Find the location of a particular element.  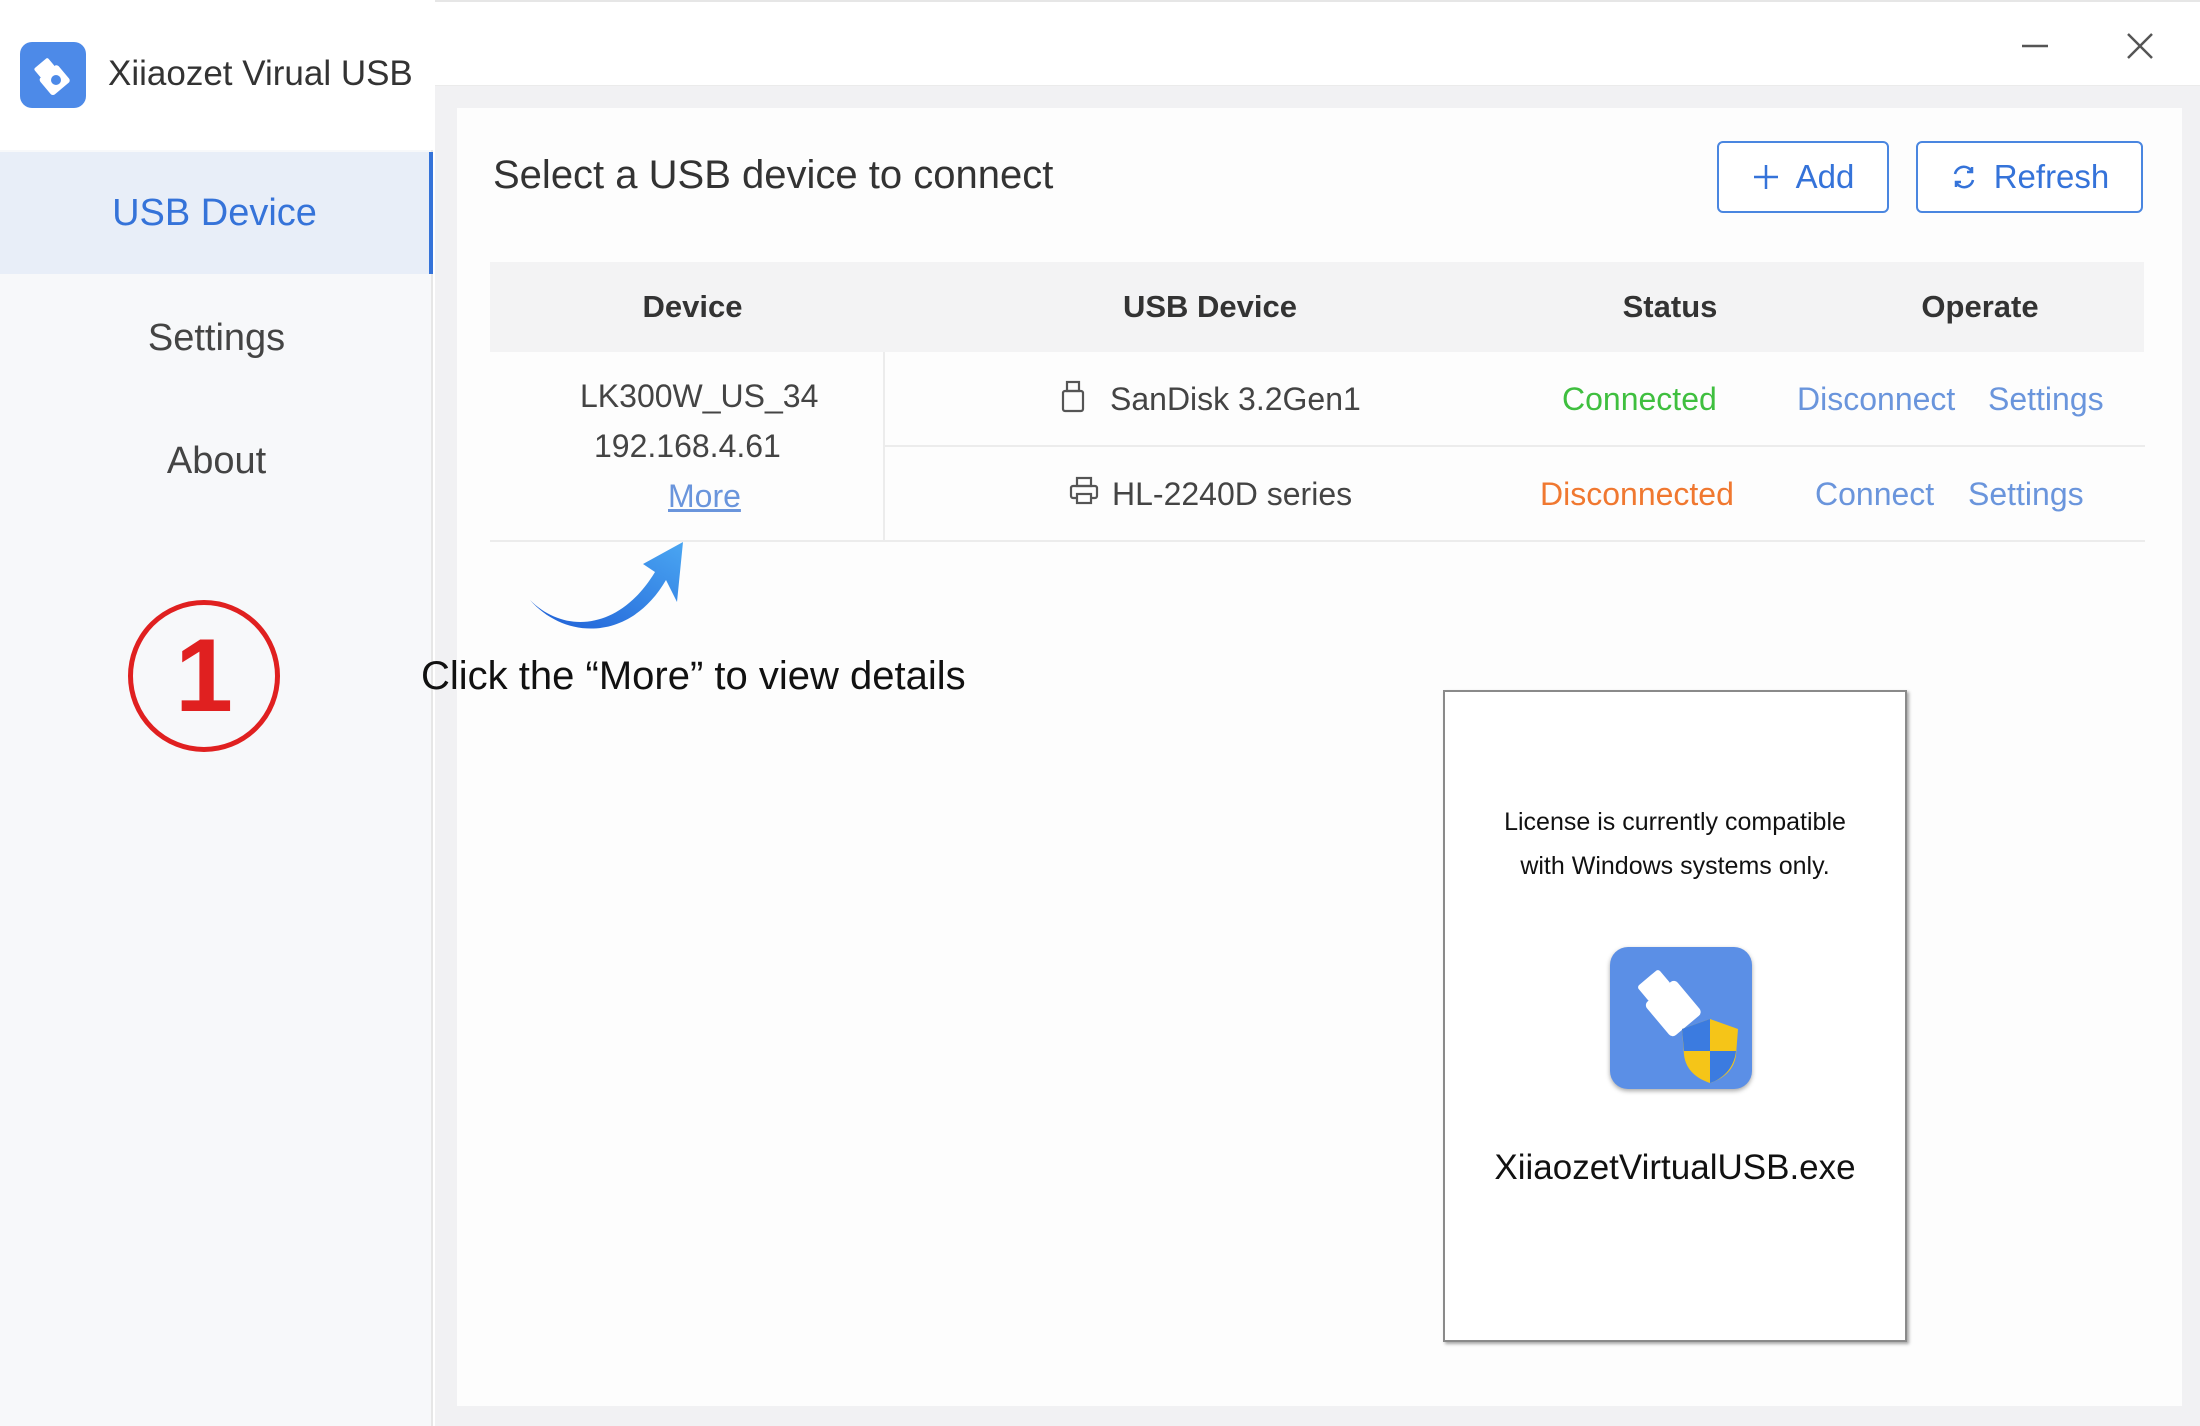

step-number-badge: 1 is located at coordinates (204, 676).